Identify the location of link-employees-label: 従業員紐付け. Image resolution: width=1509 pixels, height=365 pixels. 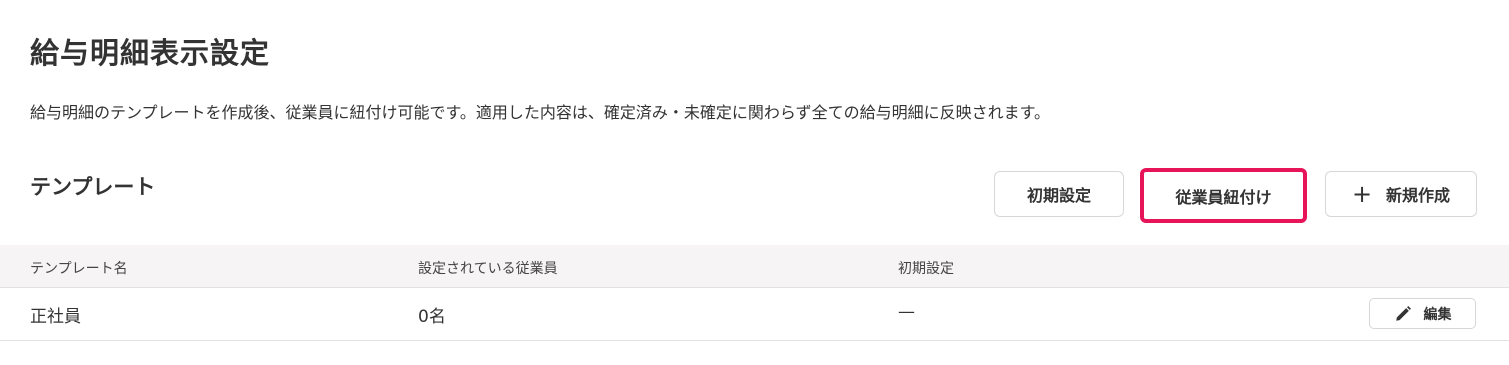
(1223, 197).